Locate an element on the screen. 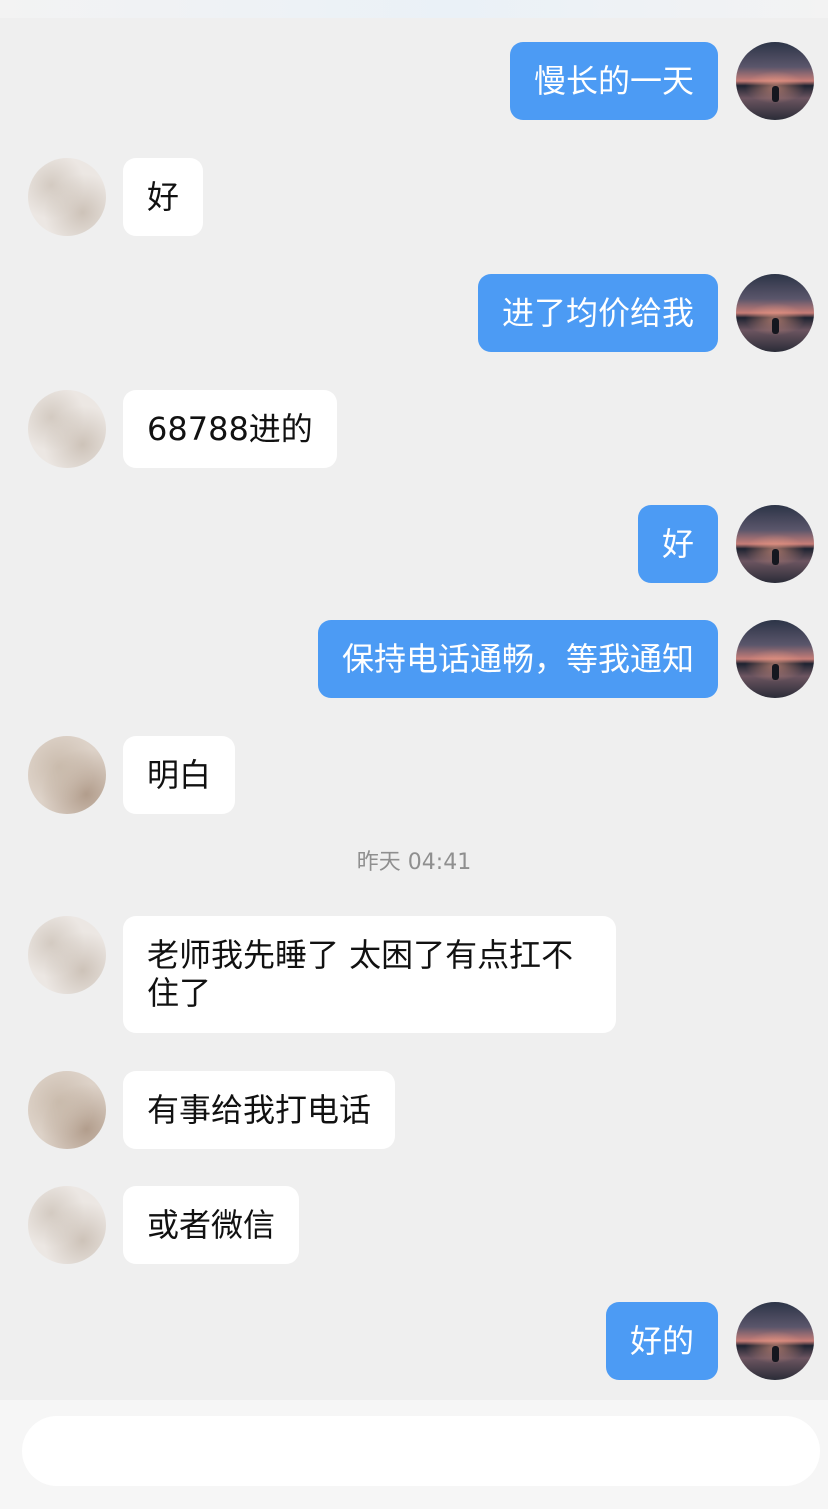 The width and height of the screenshot is (828, 1509). message-bubble-incoming: 明白 is located at coordinates (179, 775).